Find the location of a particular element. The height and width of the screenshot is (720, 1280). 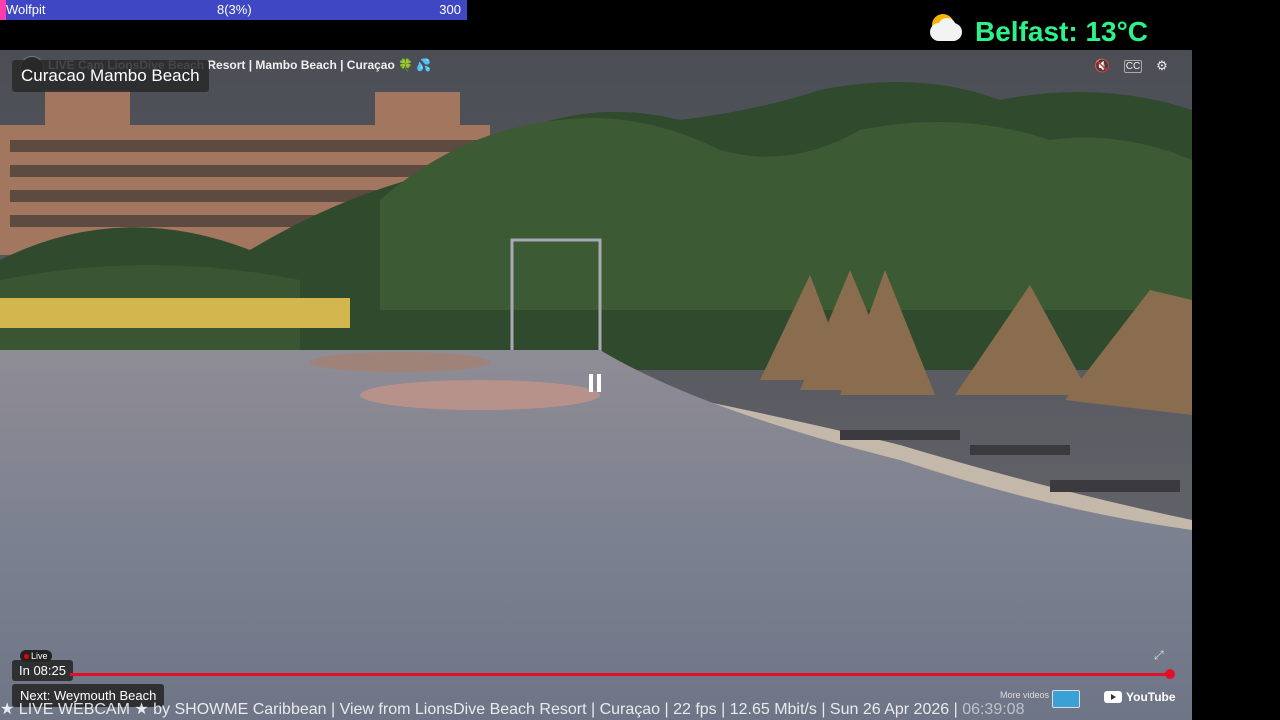

ticker-time: 06:39:08 is located at coordinates (993, 709).